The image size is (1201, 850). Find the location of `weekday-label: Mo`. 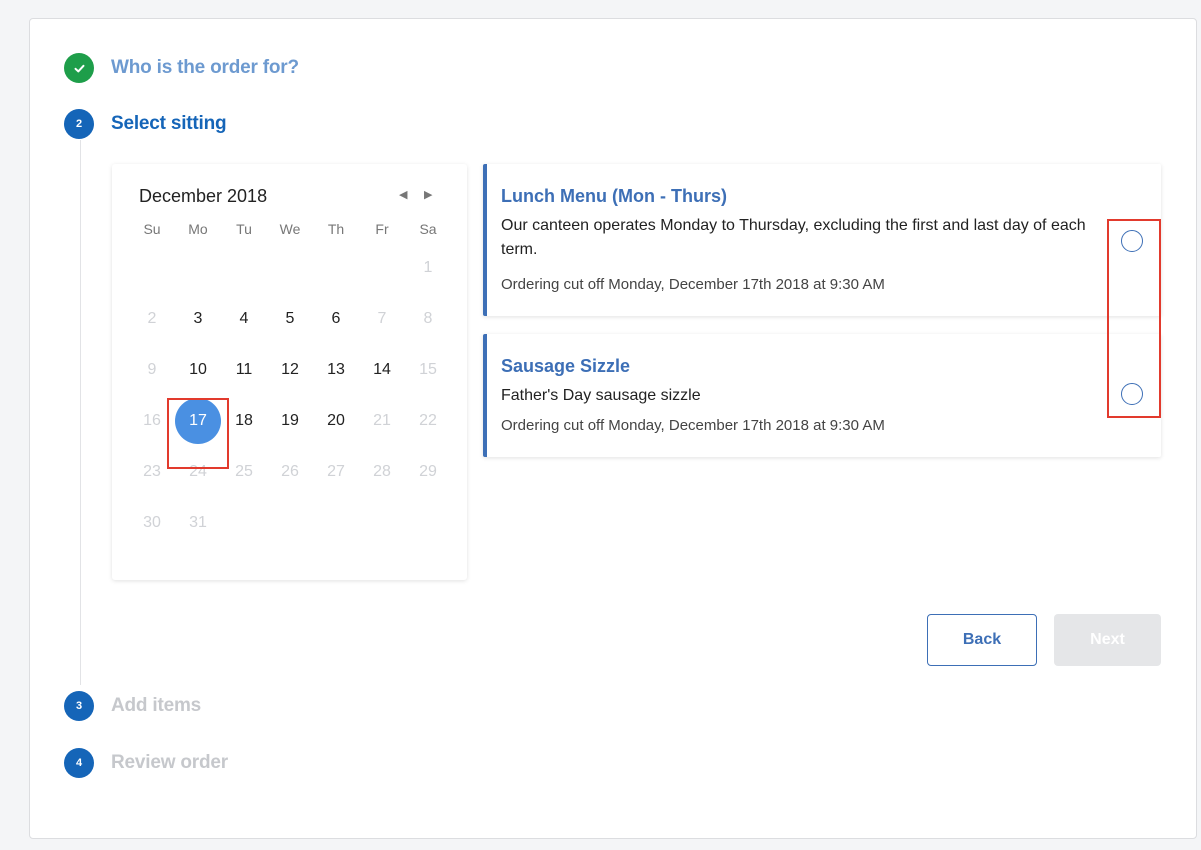

weekday-label: Mo is located at coordinates (198, 229).